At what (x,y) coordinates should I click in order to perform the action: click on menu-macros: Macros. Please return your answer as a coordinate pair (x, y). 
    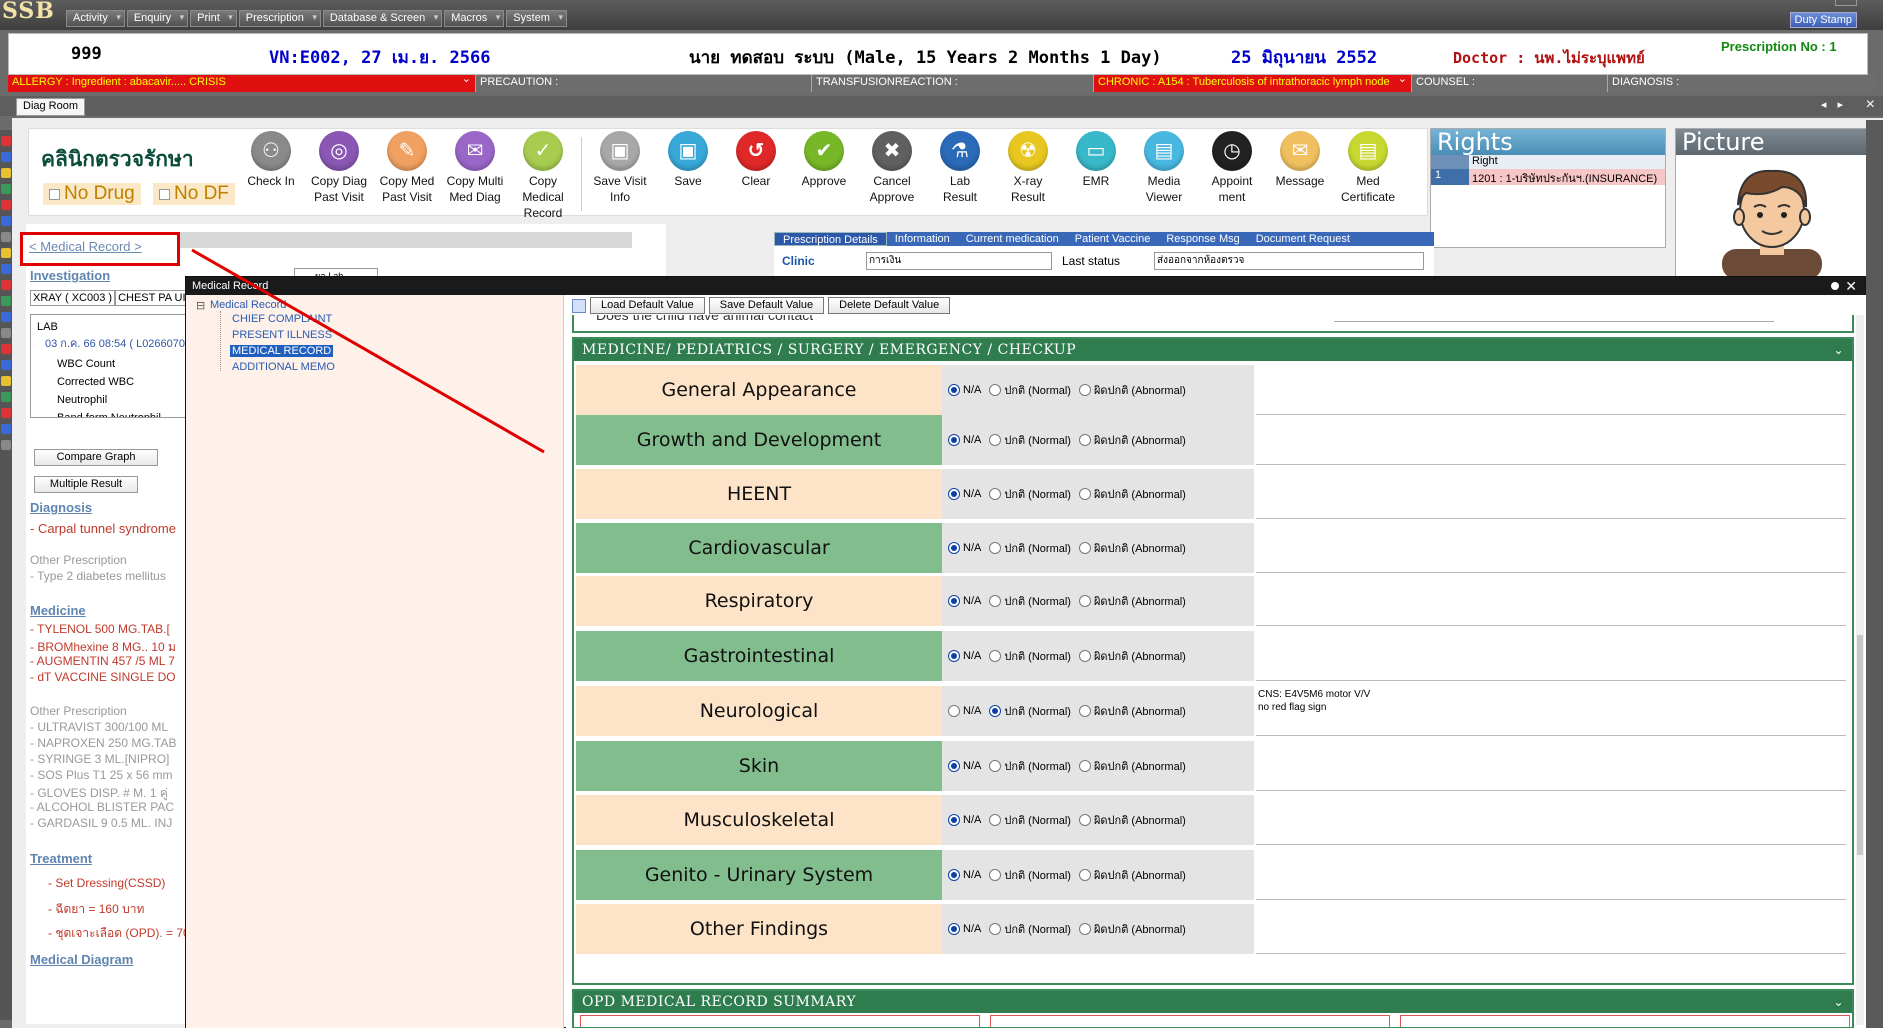
    Looking at the image, I should click on (474, 18).